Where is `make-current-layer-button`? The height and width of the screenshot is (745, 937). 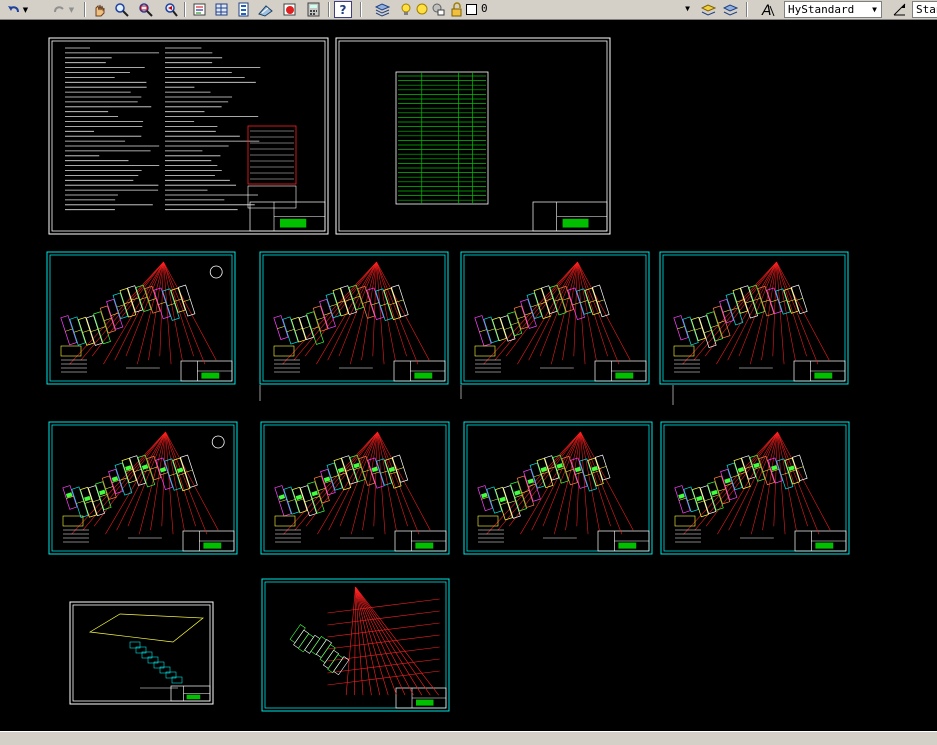 make-current-layer-button is located at coordinates (708, 9).